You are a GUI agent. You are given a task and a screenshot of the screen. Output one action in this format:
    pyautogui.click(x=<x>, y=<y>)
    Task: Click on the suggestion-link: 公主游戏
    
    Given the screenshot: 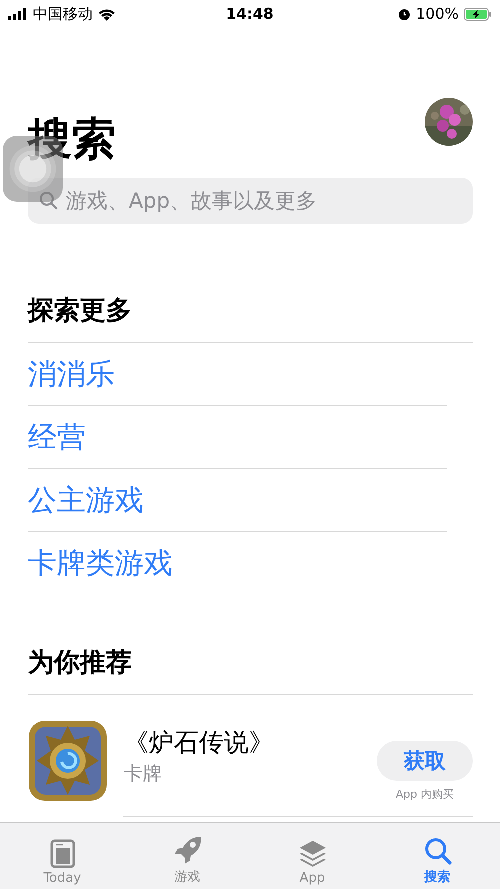 What is the action you would take?
    pyautogui.click(x=237, y=500)
    